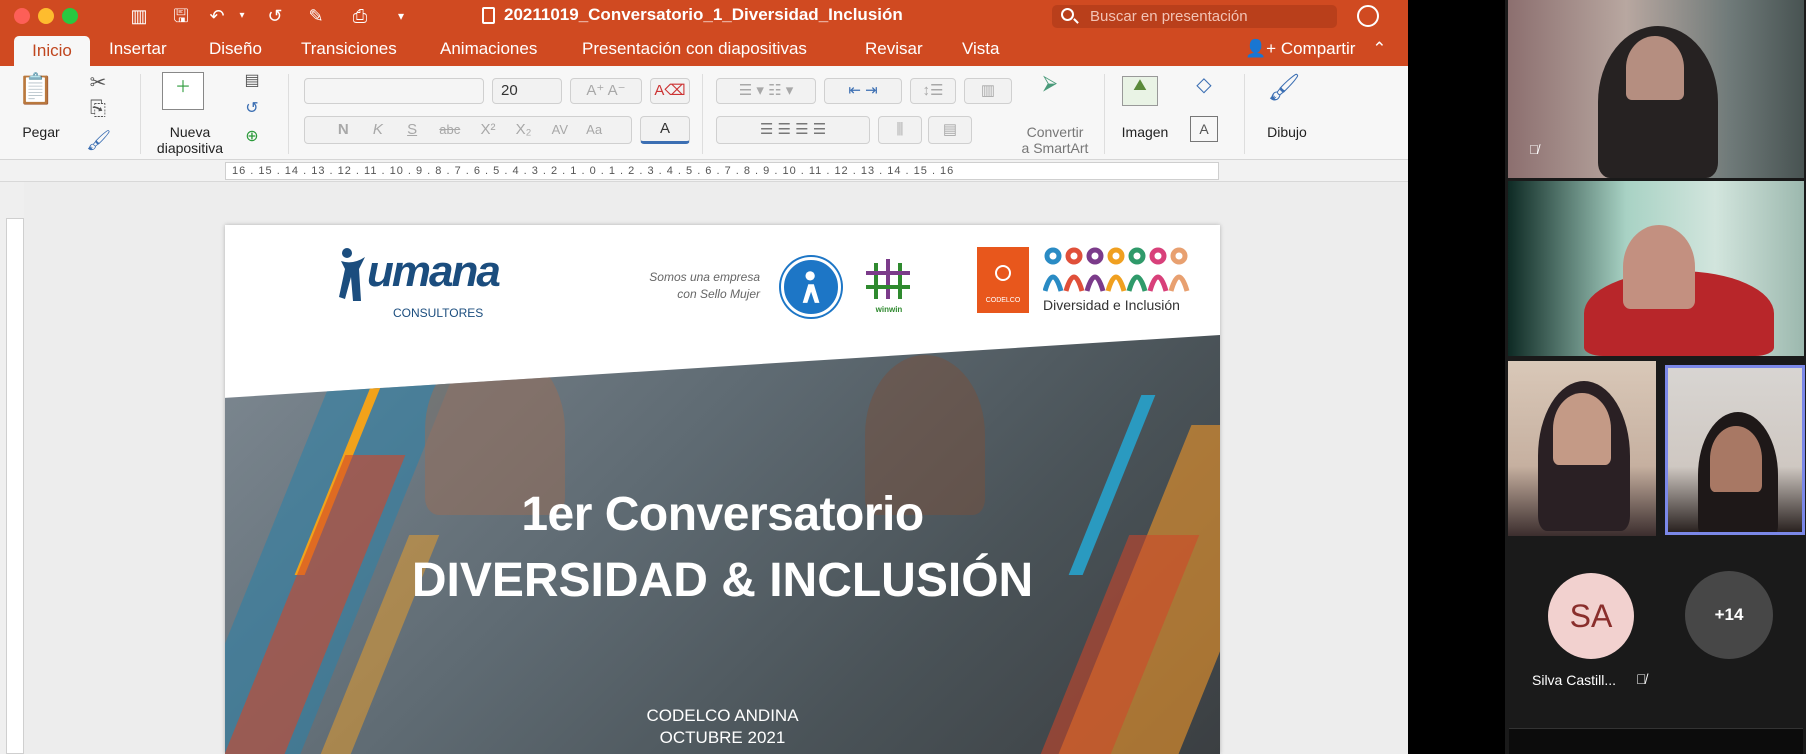 The image size is (1806, 754). Describe the element at coordinates (1368, 16) in the screenshot. I see `feedback-smiley-icon` at that location.